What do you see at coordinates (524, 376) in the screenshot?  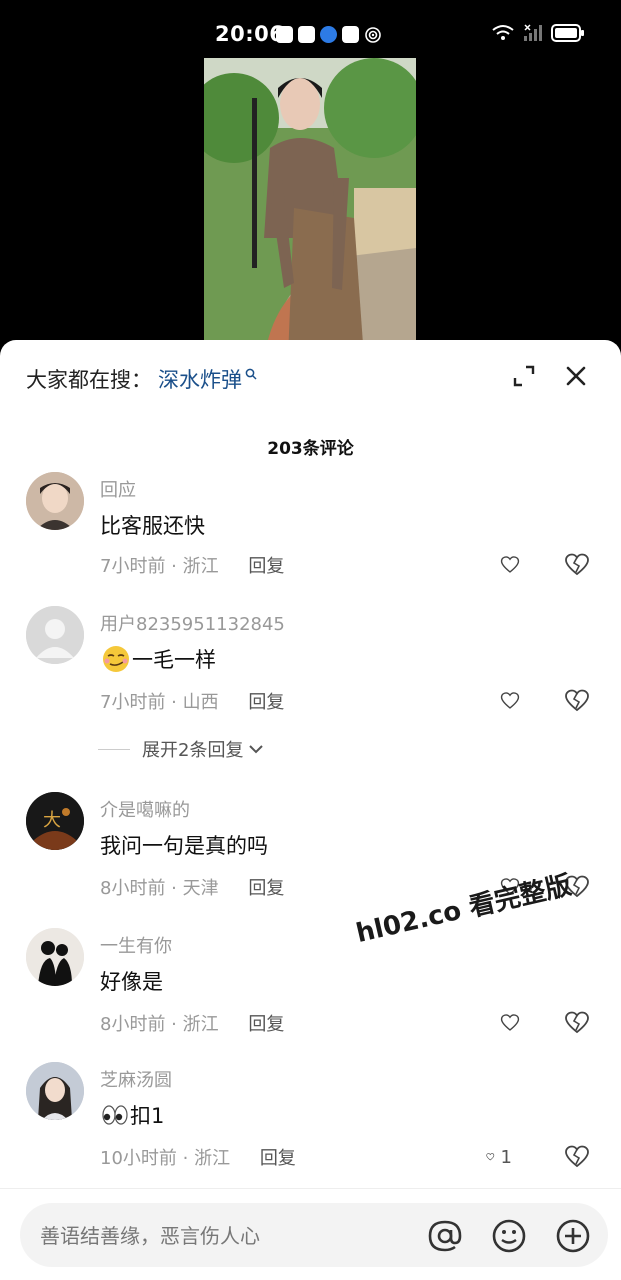 I see `expand-icon` at bounding box center [524, 376].